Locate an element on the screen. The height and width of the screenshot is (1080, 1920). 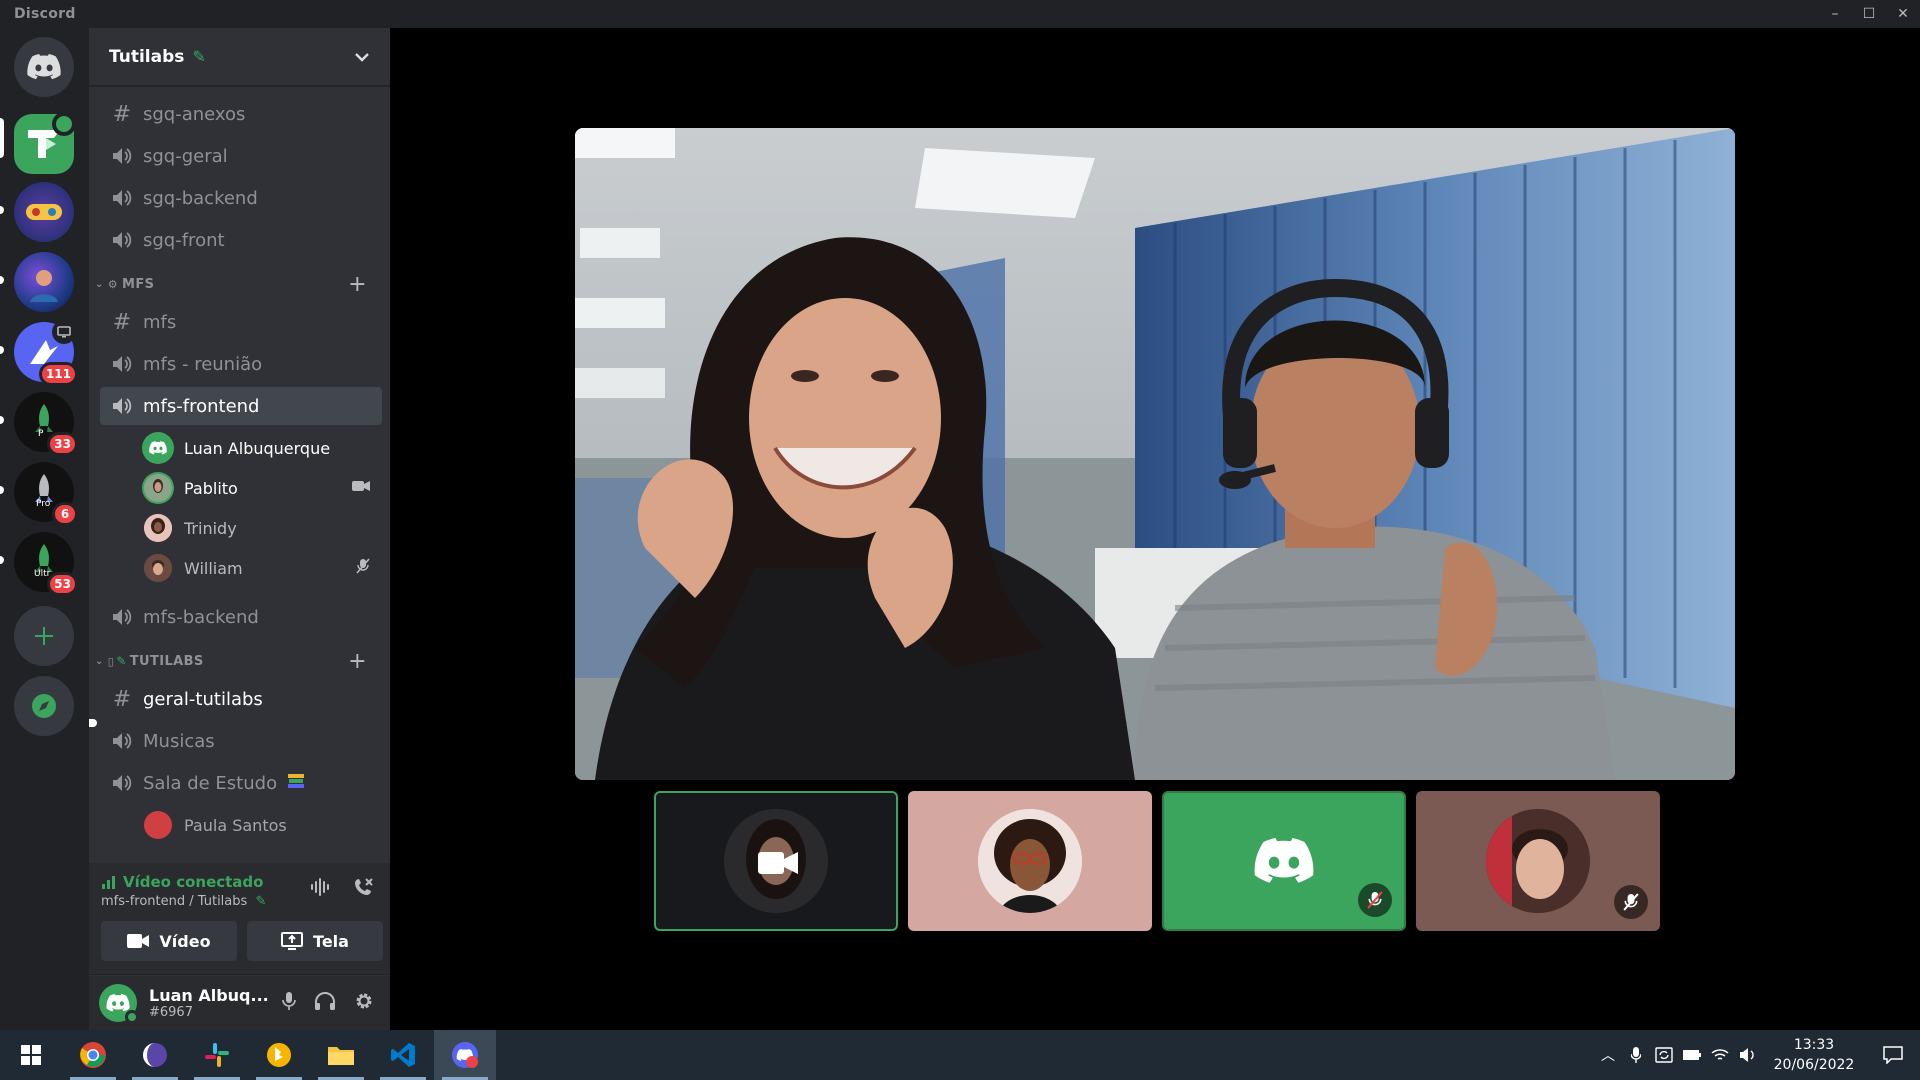
user-info: Luan Albuq... #6967 is located at coordinates (203, 1003).